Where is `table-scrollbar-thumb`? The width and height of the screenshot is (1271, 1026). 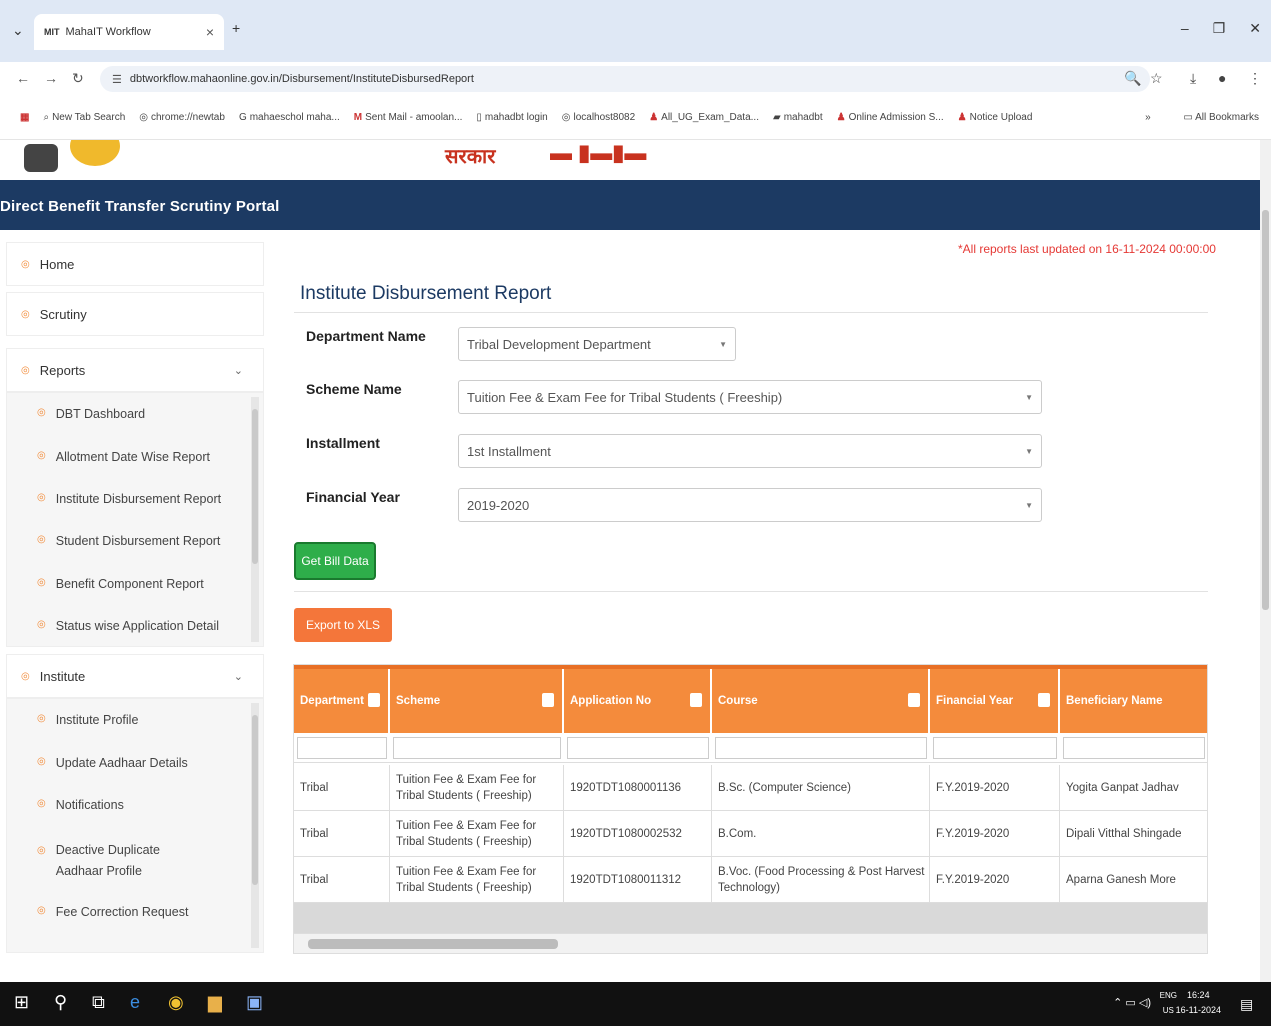 table-scrollbar-thumb is located at coordinates (433, 944).